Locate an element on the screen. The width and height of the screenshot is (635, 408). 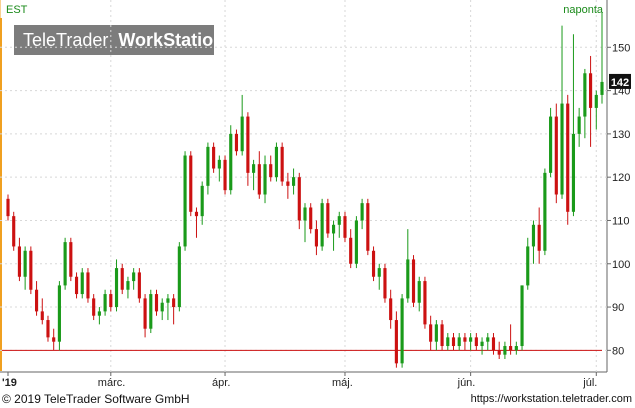
y-tick-label: 120 is located at coordinates (621, 178).